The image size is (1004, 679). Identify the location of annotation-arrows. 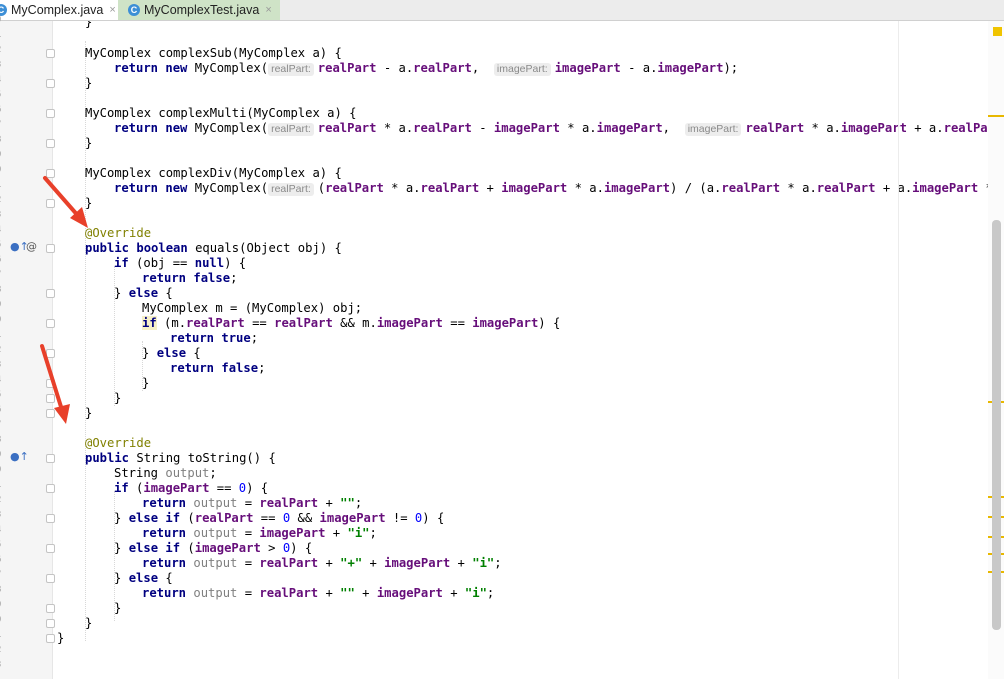
(64, 300).